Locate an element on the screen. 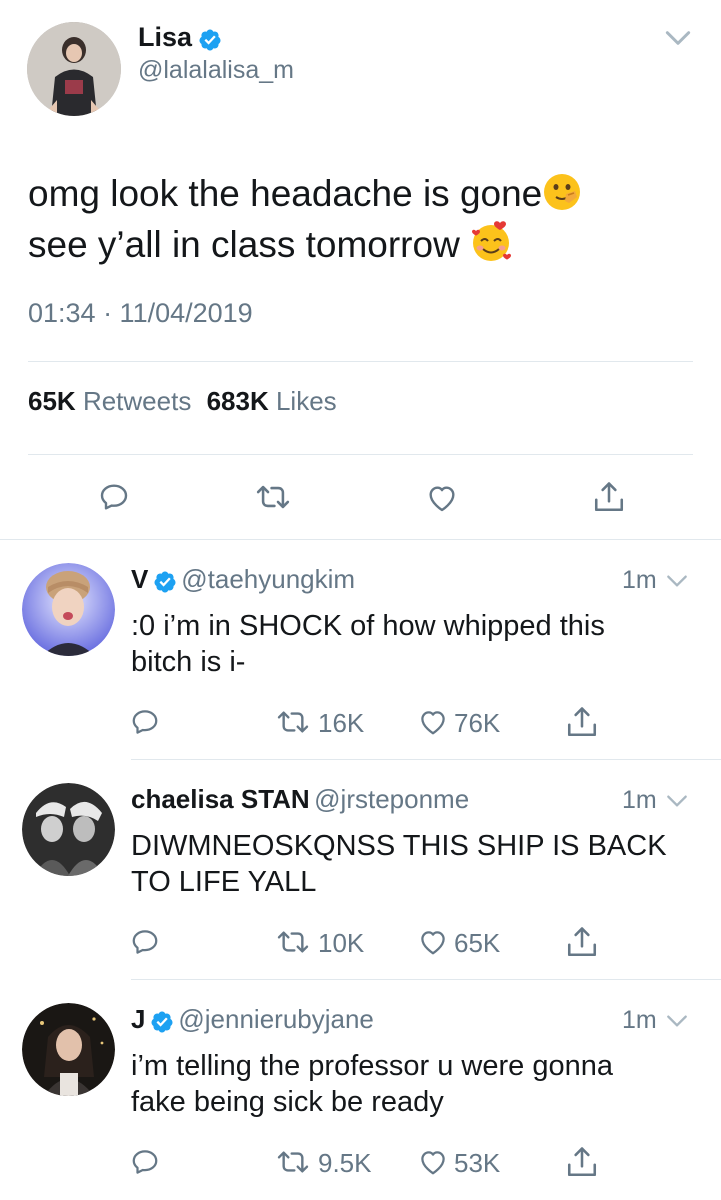 This screenshot has height=1200, width=721. retweets-label: Retweets is located at coordinates (137, 401).